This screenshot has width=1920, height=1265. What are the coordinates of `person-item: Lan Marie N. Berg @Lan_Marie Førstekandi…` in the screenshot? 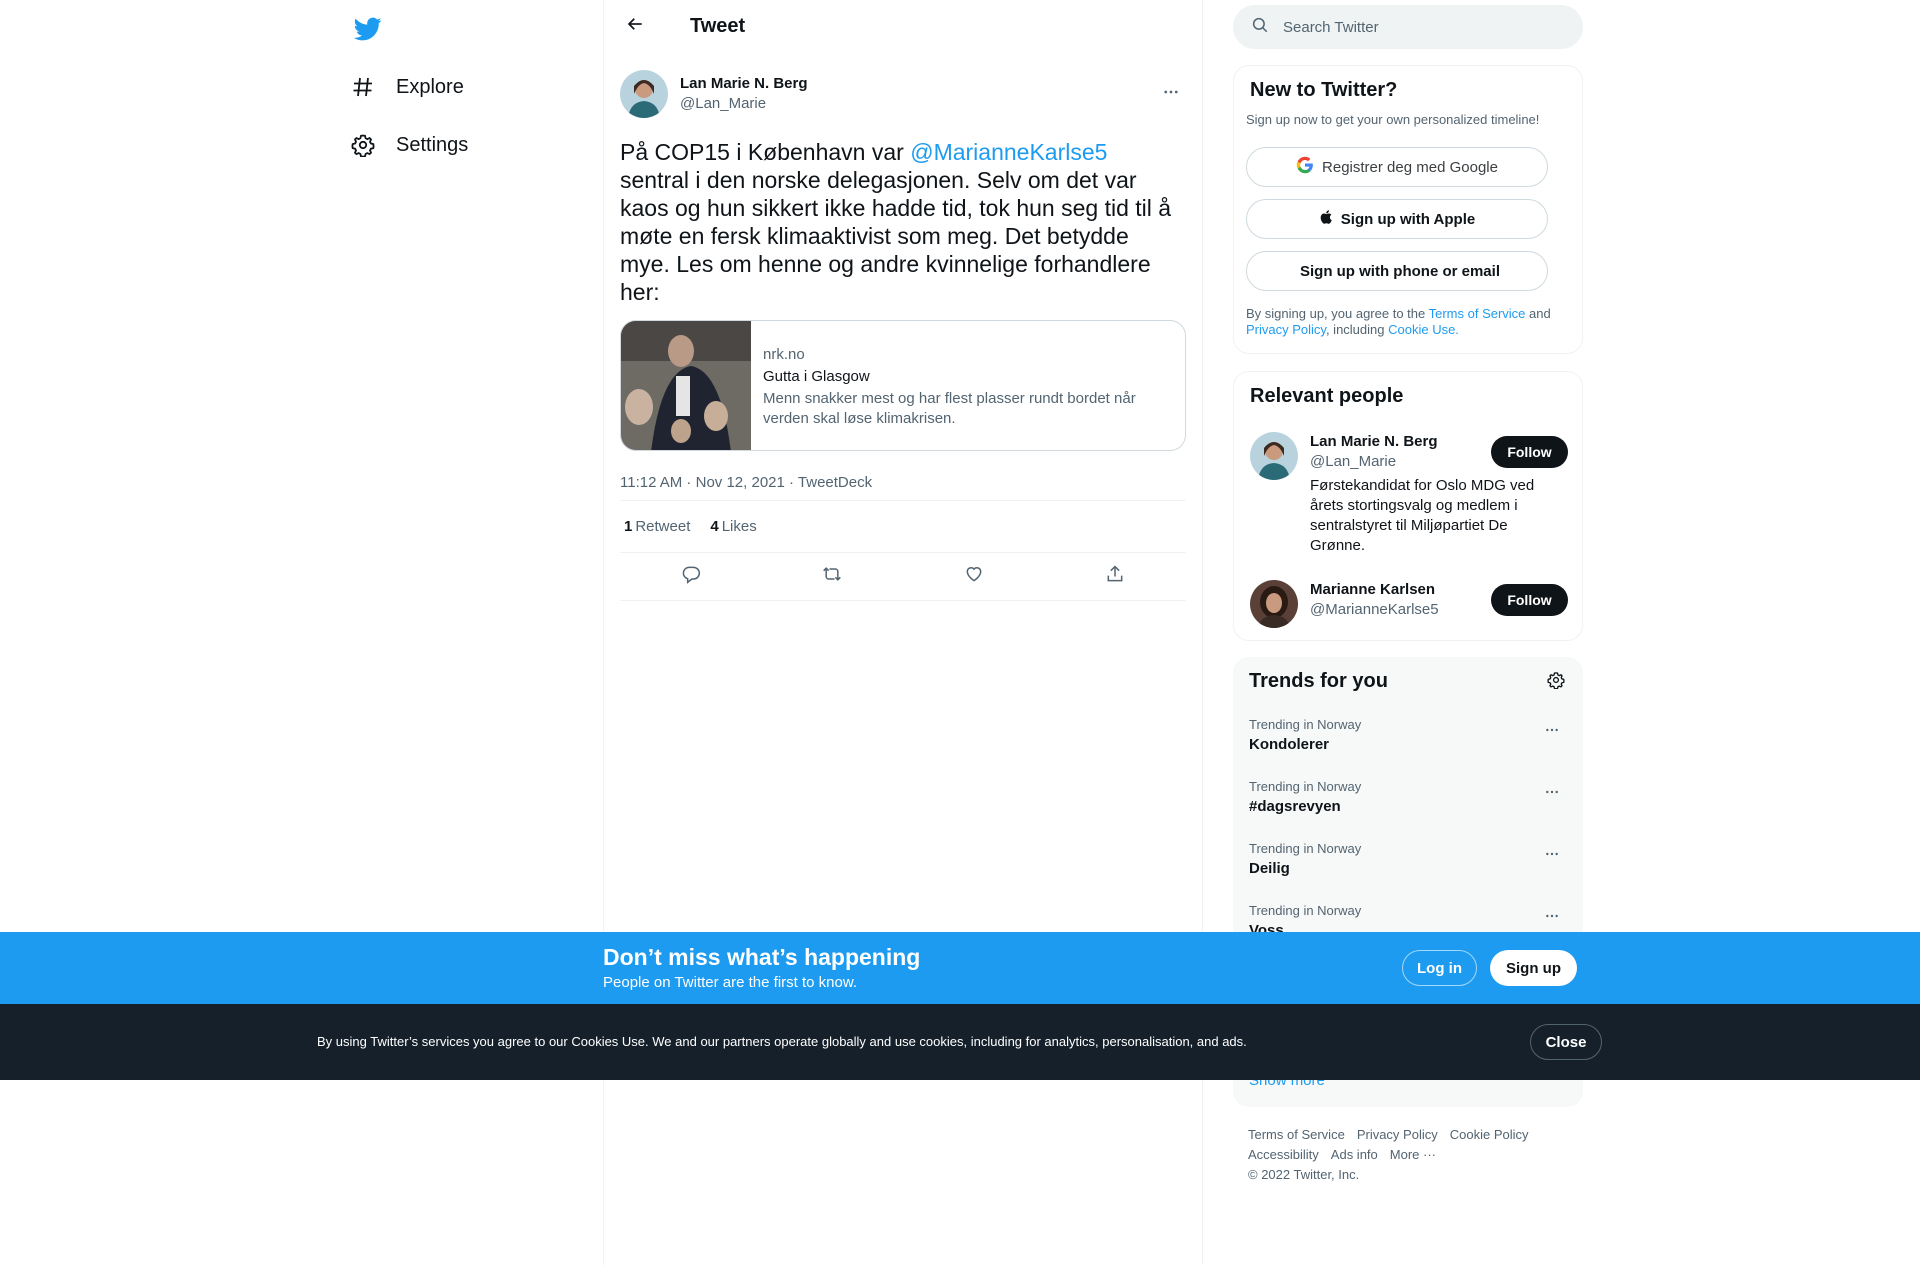 It's located at (1409, 497).